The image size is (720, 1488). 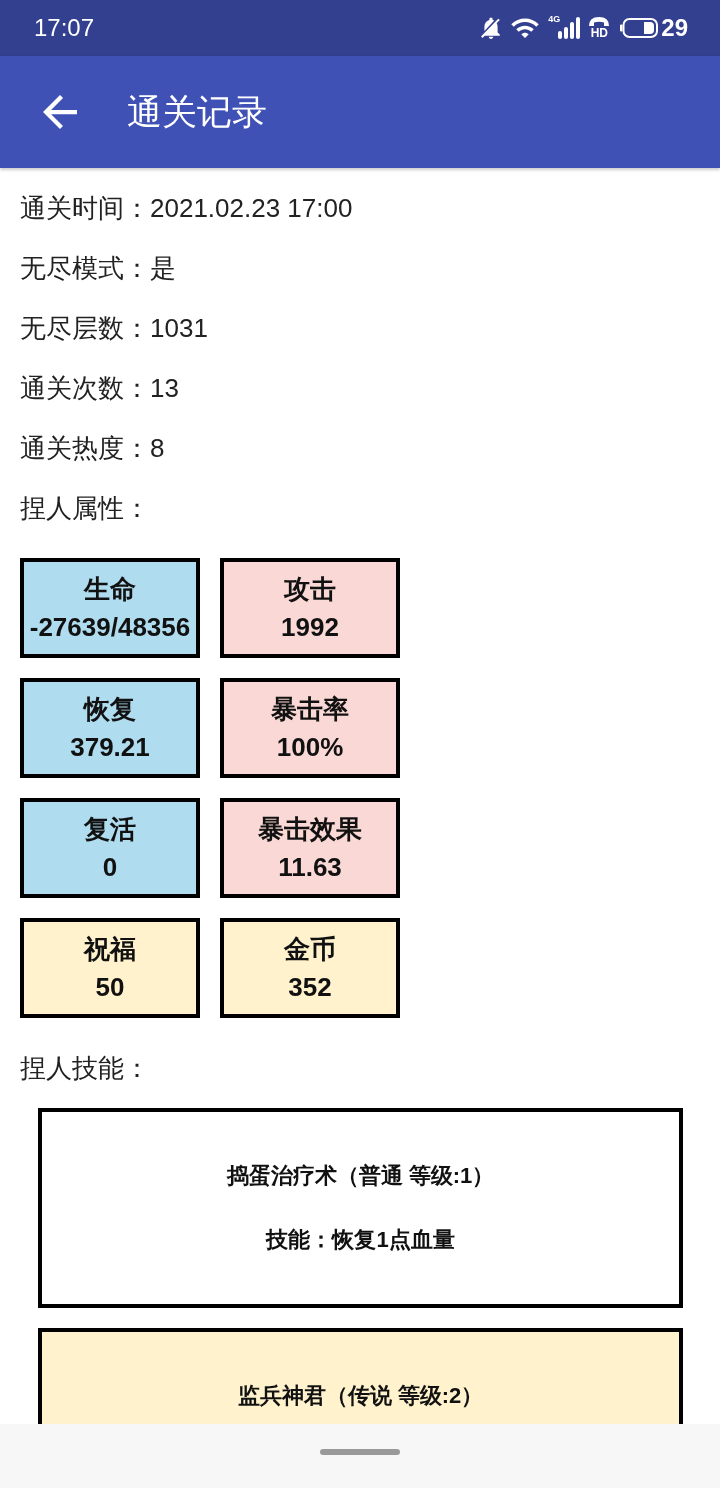 I want to click on record-label: 通关次数：, so click(x=85, y=388).